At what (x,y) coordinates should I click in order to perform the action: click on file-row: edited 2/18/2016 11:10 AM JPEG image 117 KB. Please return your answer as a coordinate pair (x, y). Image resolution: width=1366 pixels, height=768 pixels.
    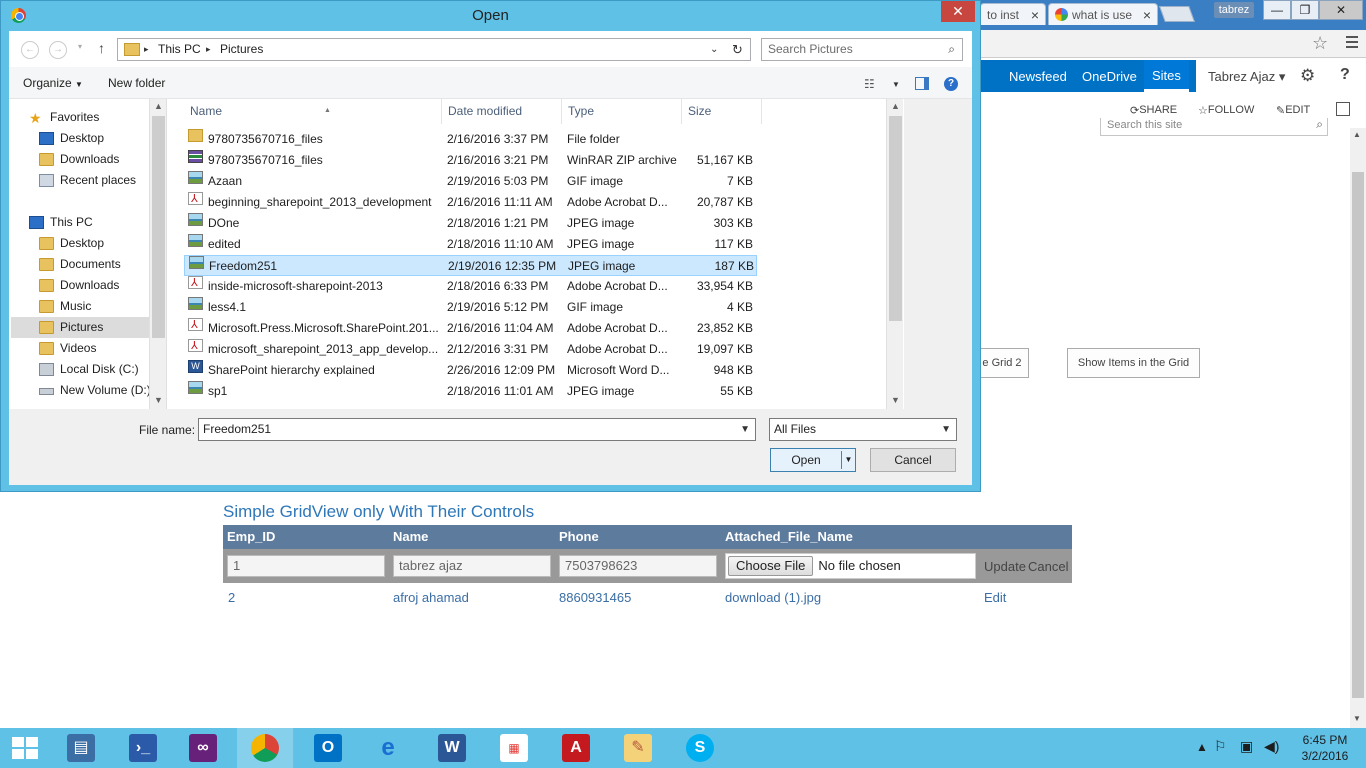
    Looking at the image, I should click on (470, 244).